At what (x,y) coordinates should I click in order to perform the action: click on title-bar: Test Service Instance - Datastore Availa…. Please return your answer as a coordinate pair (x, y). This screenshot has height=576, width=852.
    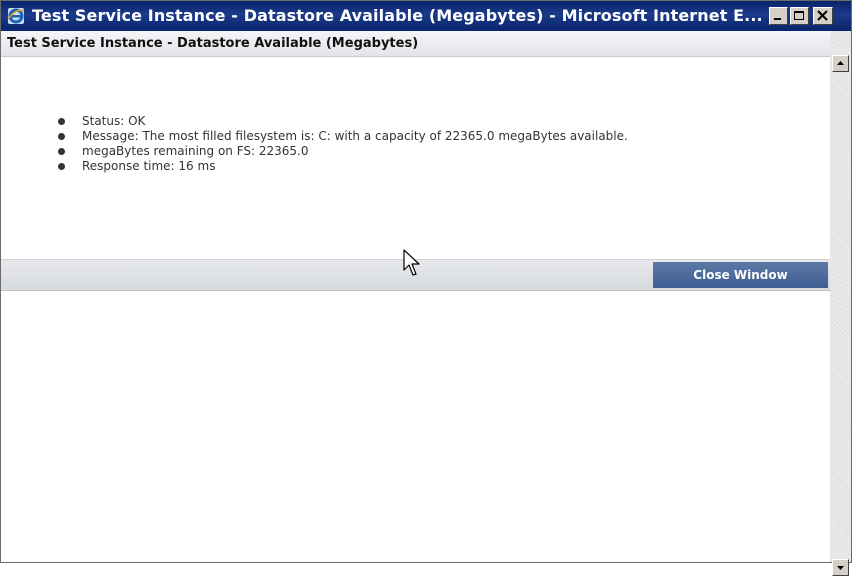
    Looking at the image, I should click on (426, 16).